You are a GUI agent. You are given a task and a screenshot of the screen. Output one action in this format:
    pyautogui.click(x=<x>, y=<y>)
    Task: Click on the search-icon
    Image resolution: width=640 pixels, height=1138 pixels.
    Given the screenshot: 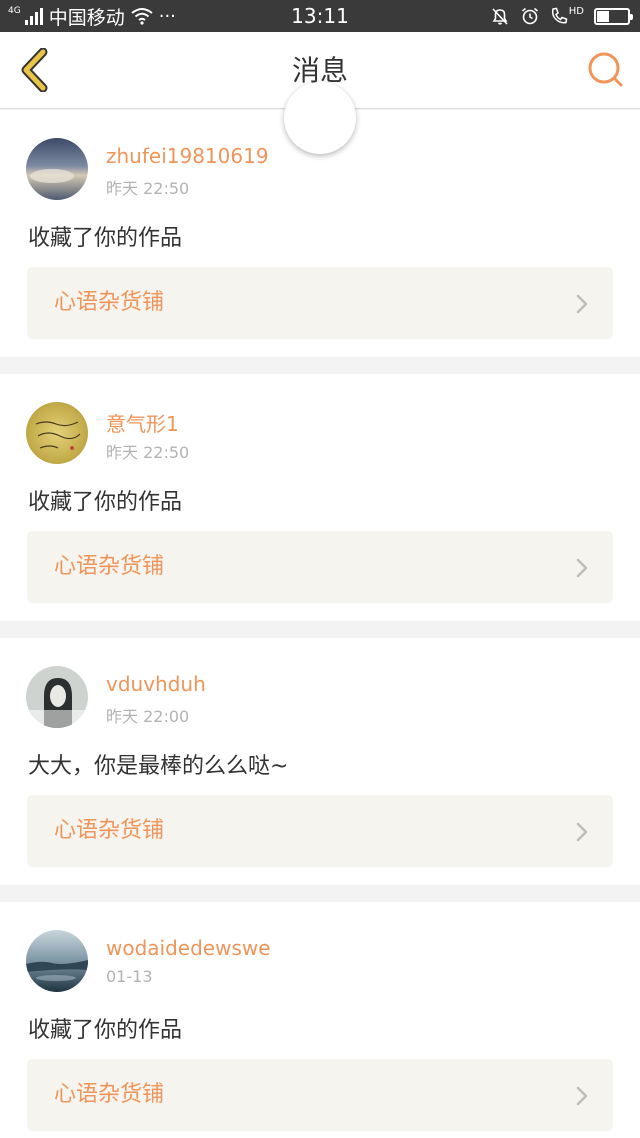 What is the action you would take?
    pyautogui.click(x=605, y=69)
    